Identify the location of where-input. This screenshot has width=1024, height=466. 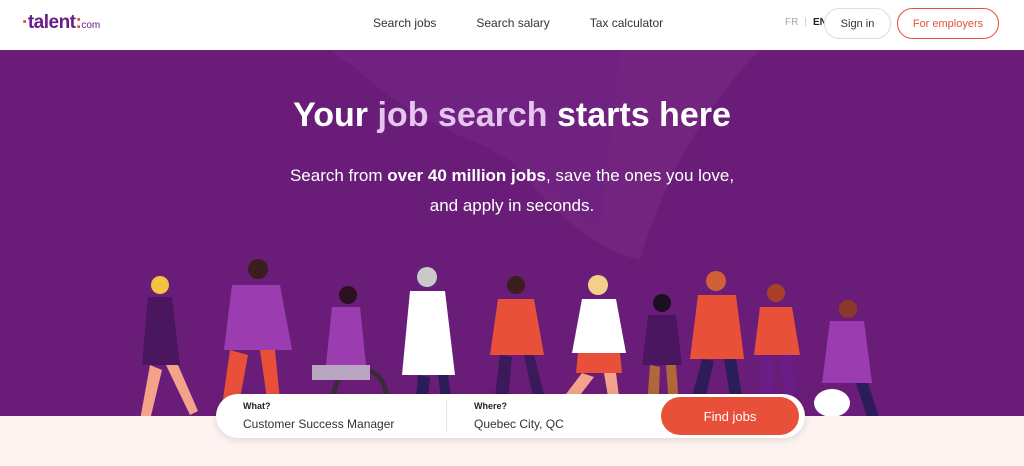
(569, 424).